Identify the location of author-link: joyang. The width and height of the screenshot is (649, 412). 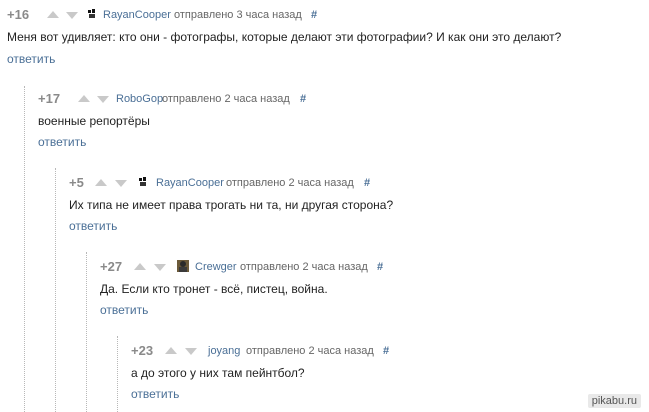
(224, 351).